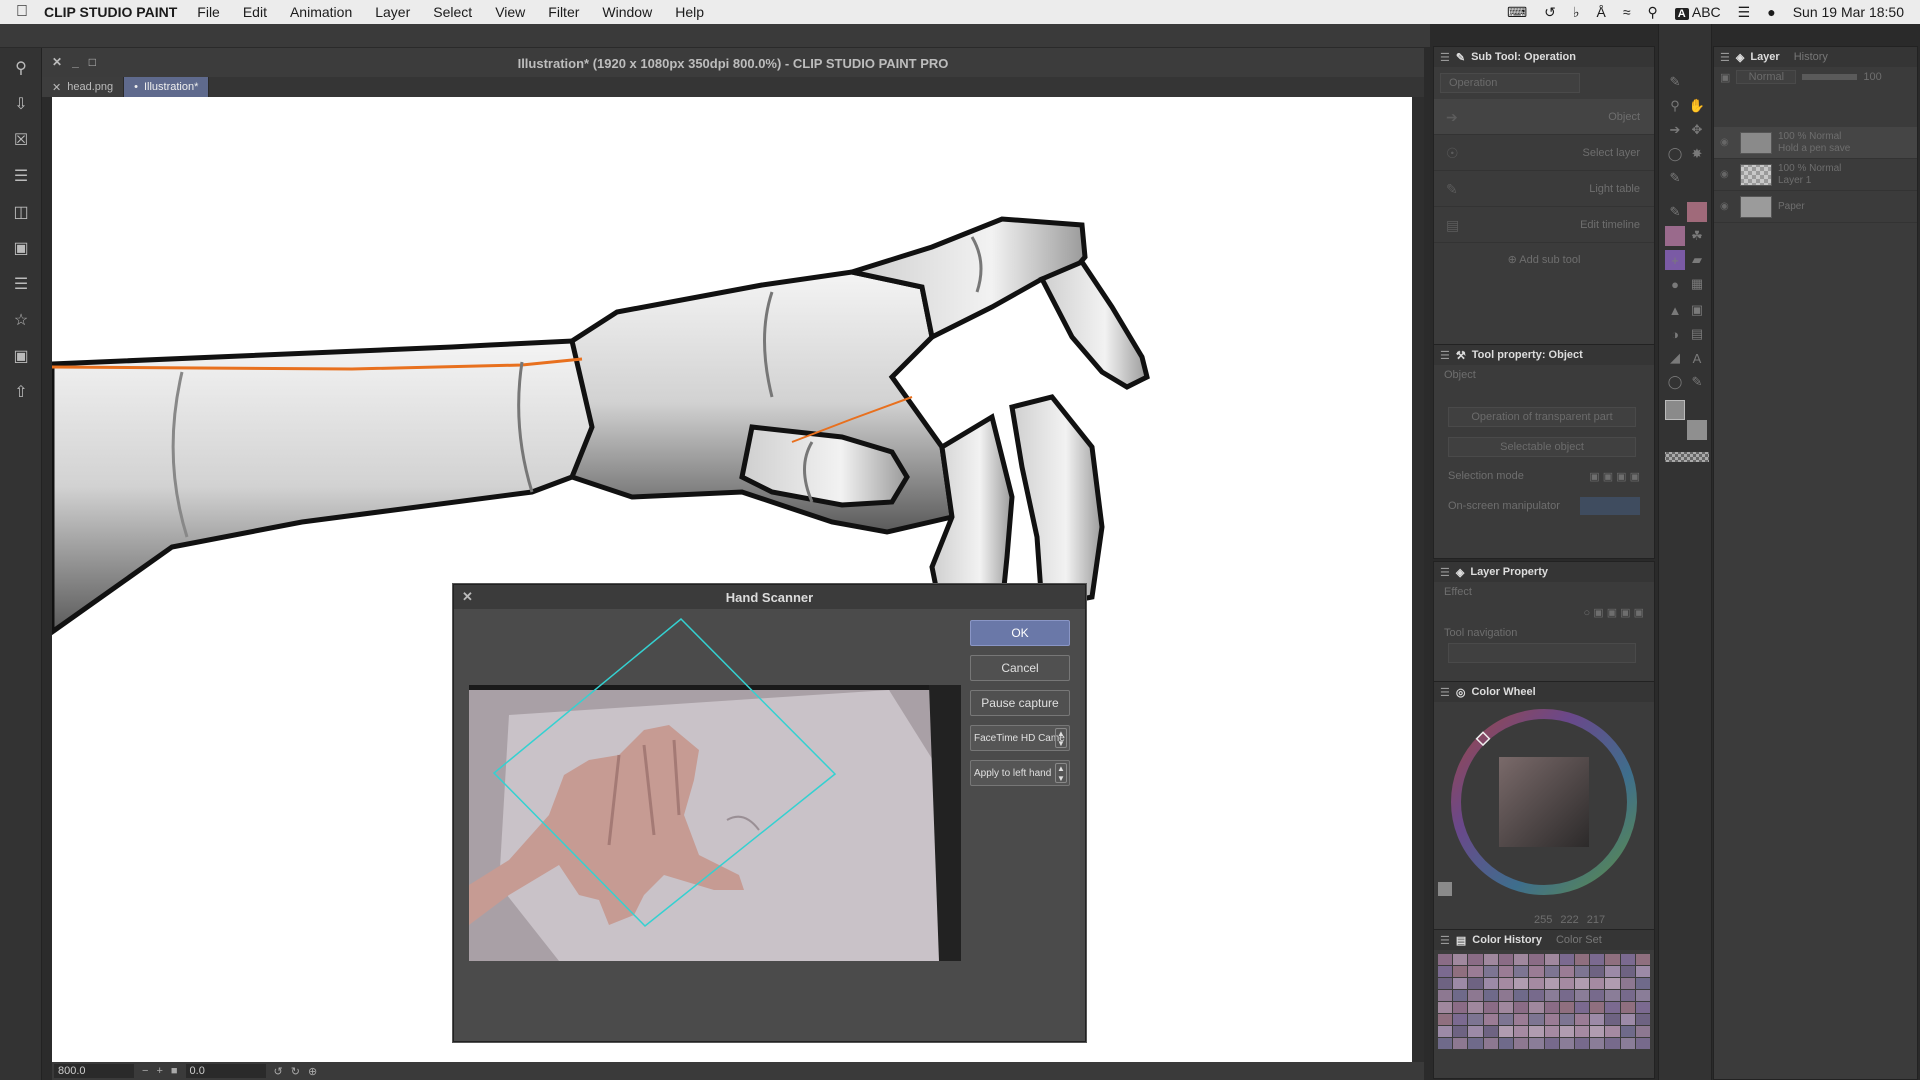  What do you see at coordinates (110, 12) in the screenshot?
I see `app-name-menu: CLIP STUDIO PAINT` at bounding box center [110, 12].